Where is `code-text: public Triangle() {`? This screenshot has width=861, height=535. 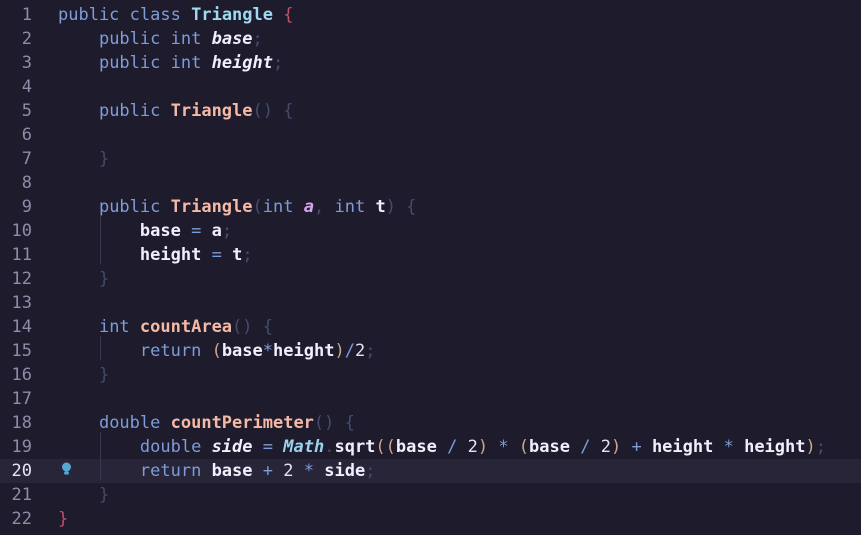
code-text: public Triangle() { is located at coordinates (176, 111).